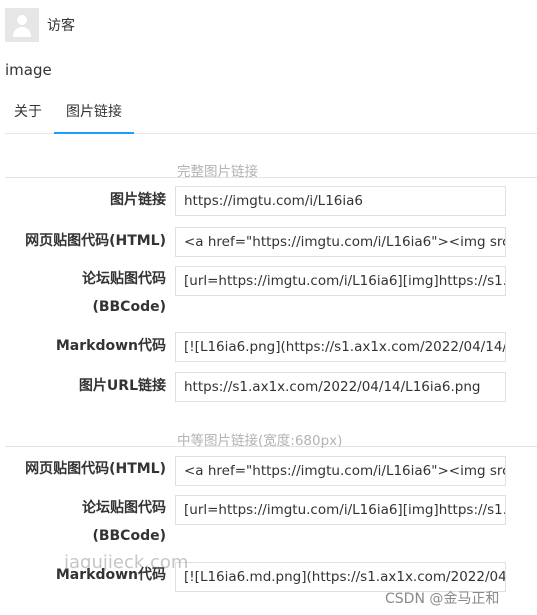 Image resolution: width=537 pixels, height=615 pixels. I want to click on watermark-overlay: jaqujieck.com, so click(126, 562).